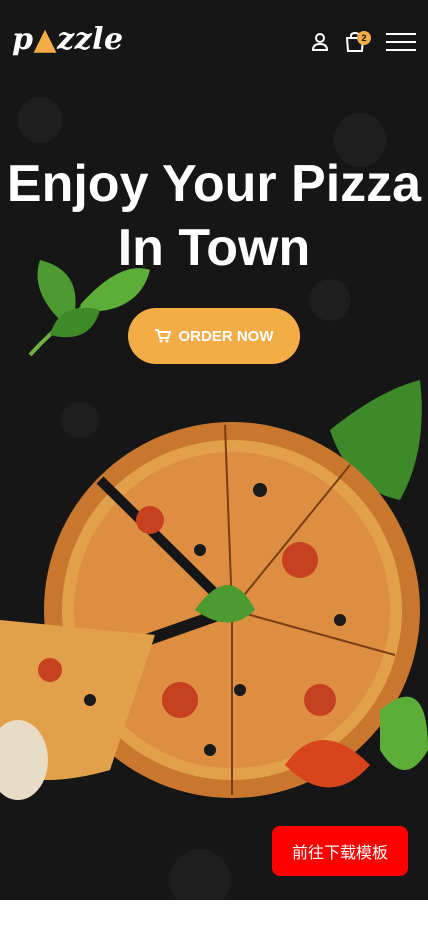 Image resolution: width=428 pixels, height=925 pixels. I want to click on hero-headline: Enjoy Your Pizza In Town, so click(214, 216).